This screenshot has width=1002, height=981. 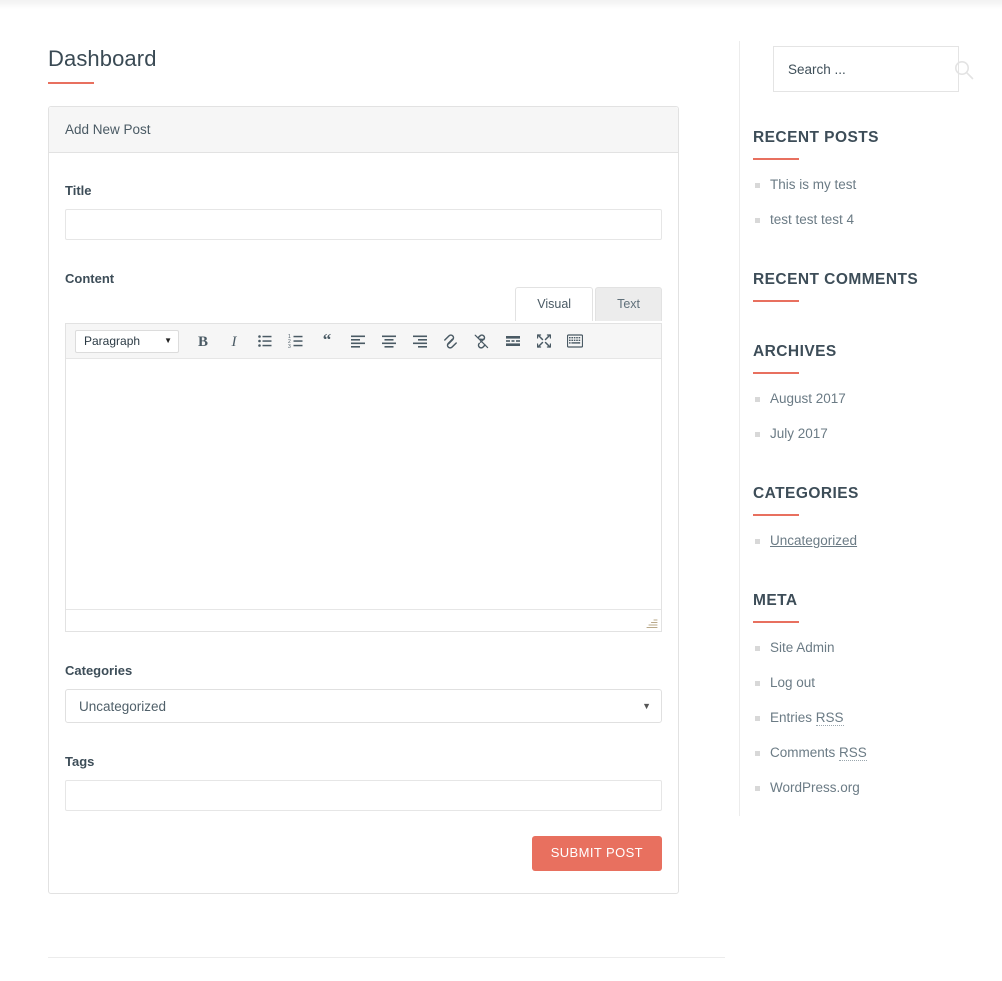 What do you see at coordinates (813, 540) in the screenshot?
I see `category-link: Uncategorized` at bounding box center [813, 540].